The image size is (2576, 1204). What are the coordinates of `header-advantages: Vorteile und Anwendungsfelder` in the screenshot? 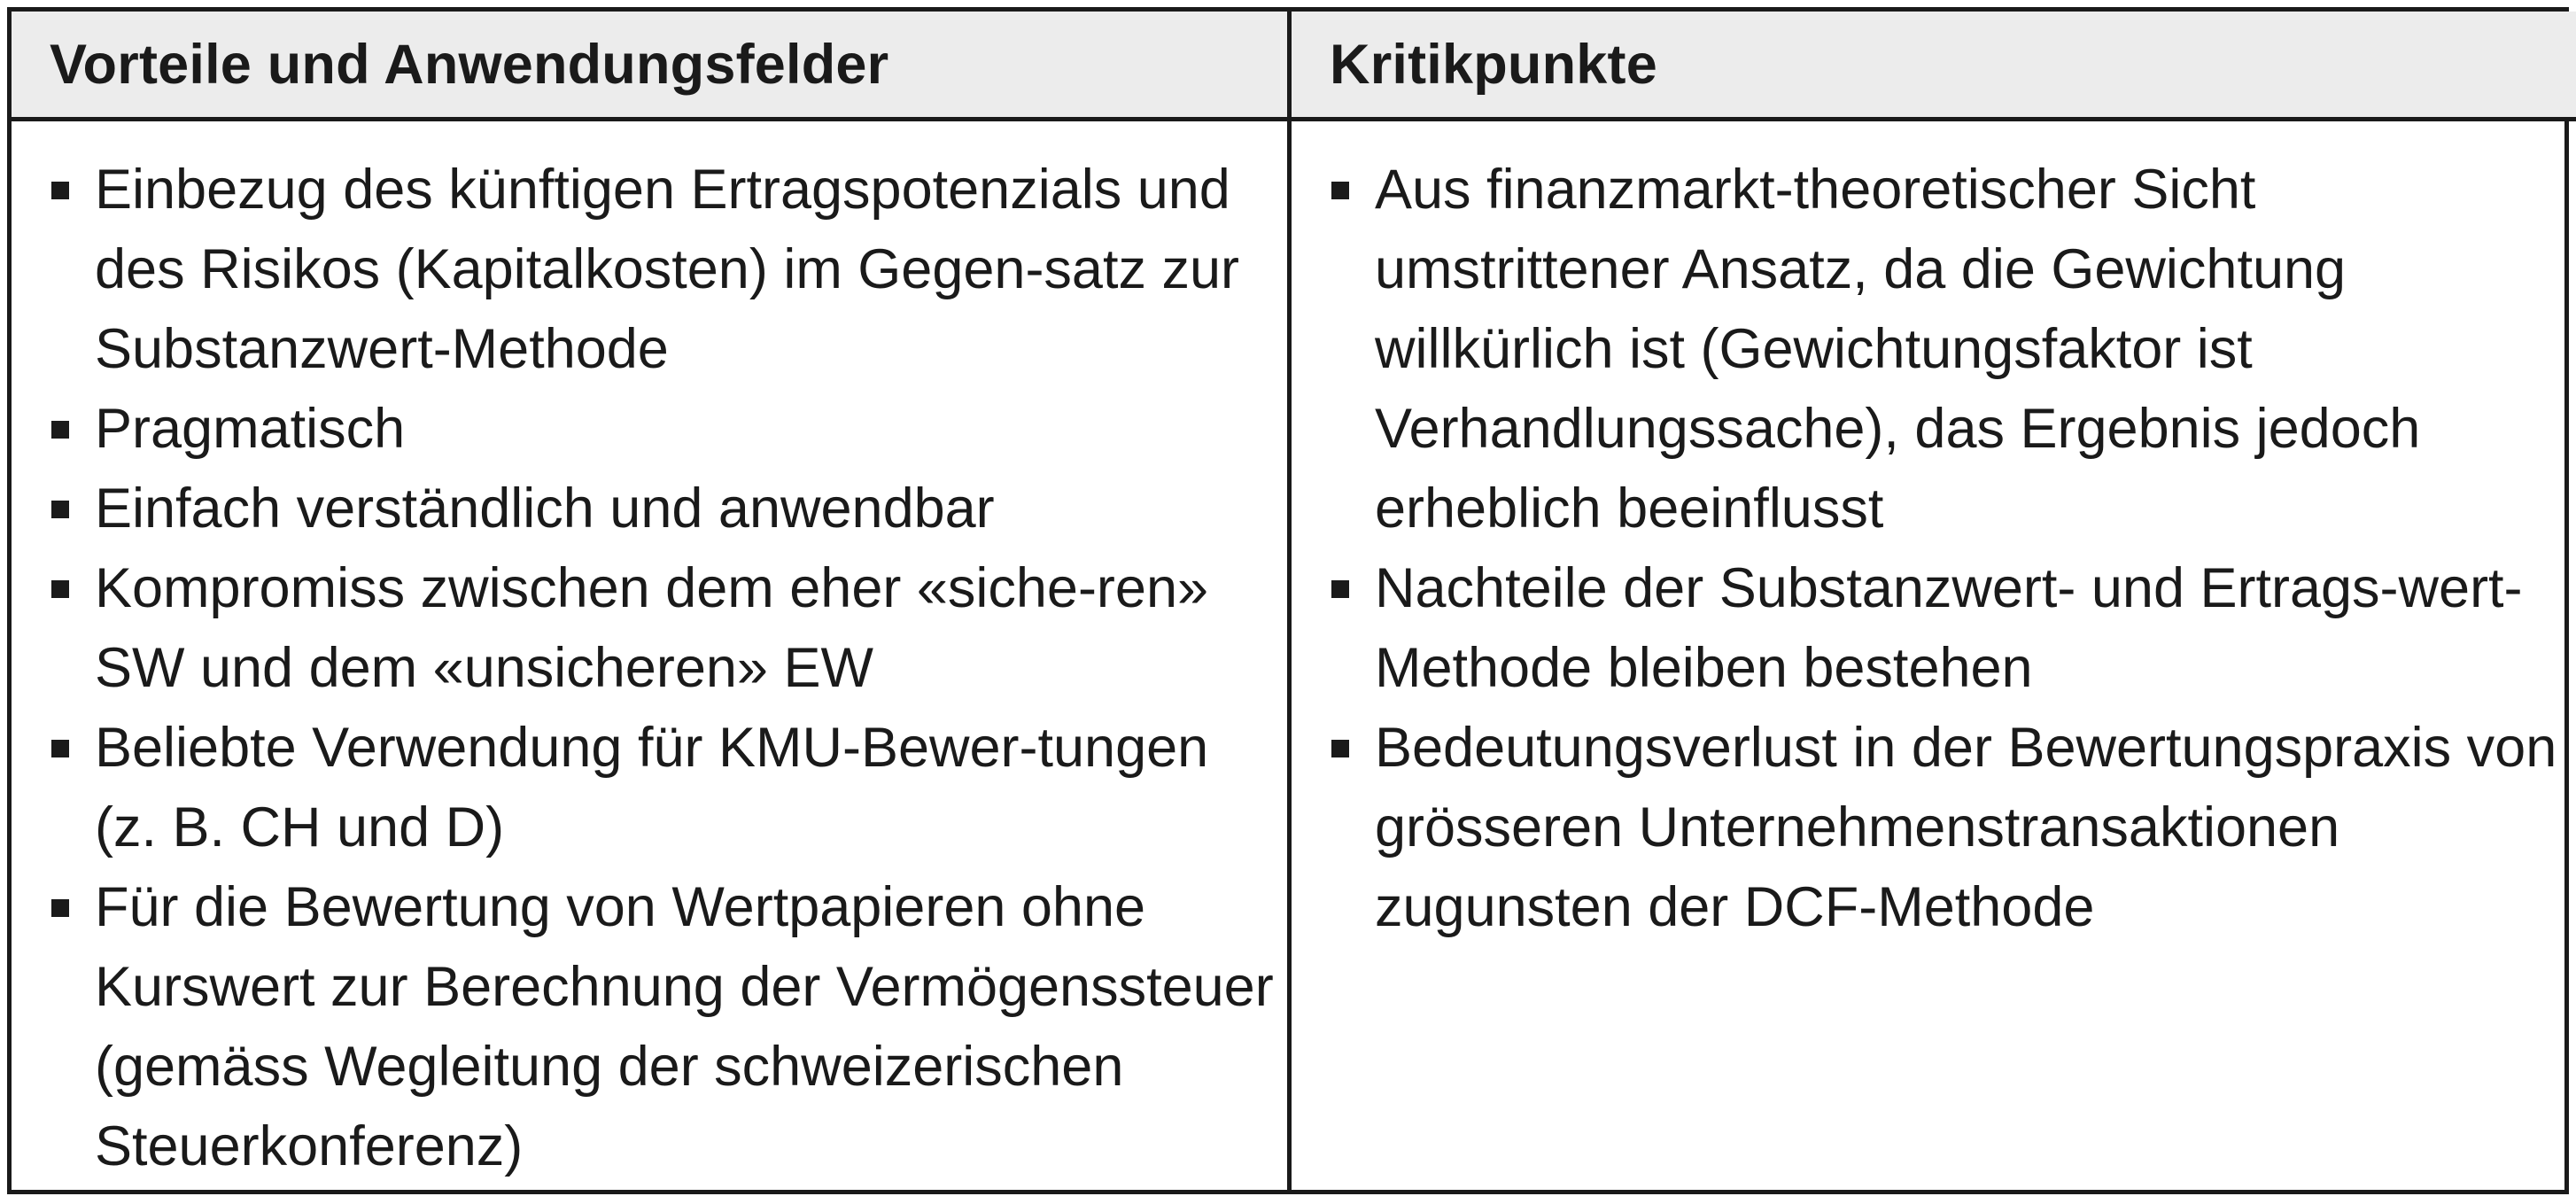 It's located at (652, 66).